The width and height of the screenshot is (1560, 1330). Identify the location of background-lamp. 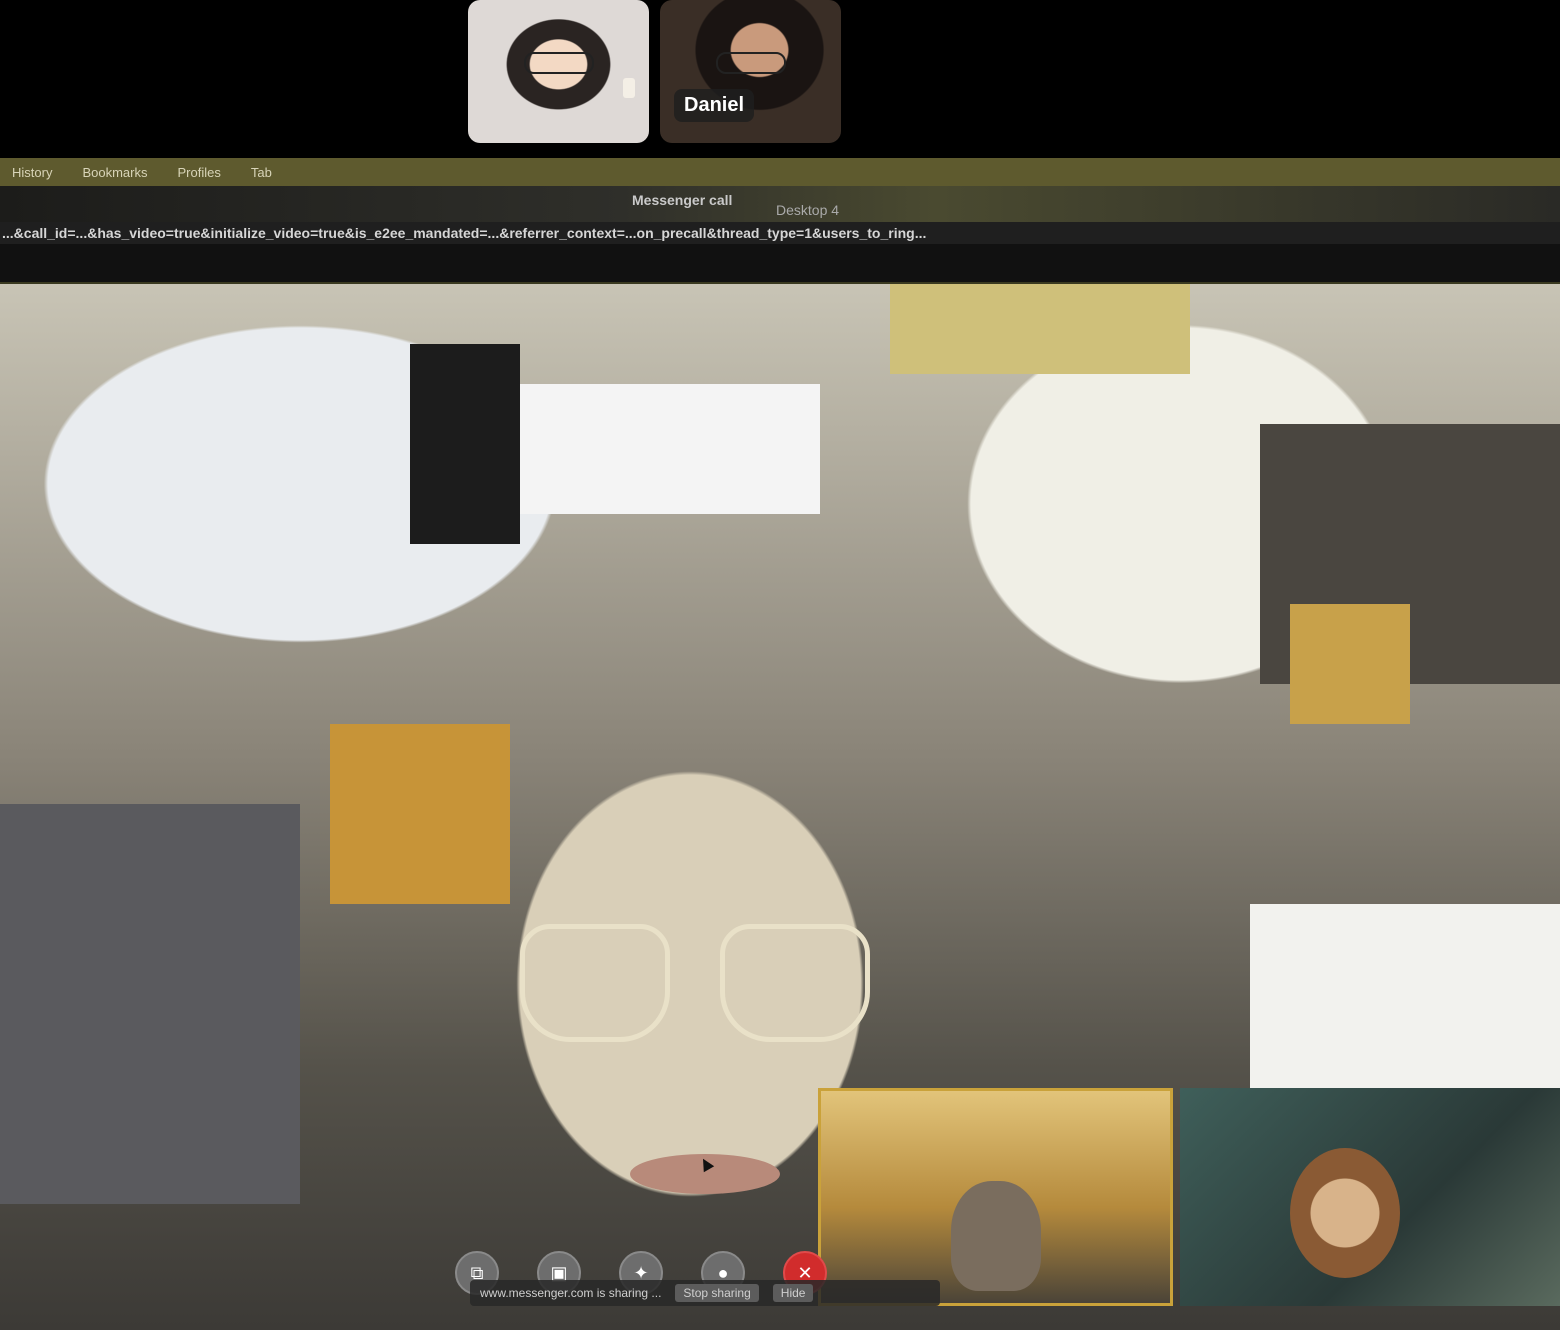
(629, 88).